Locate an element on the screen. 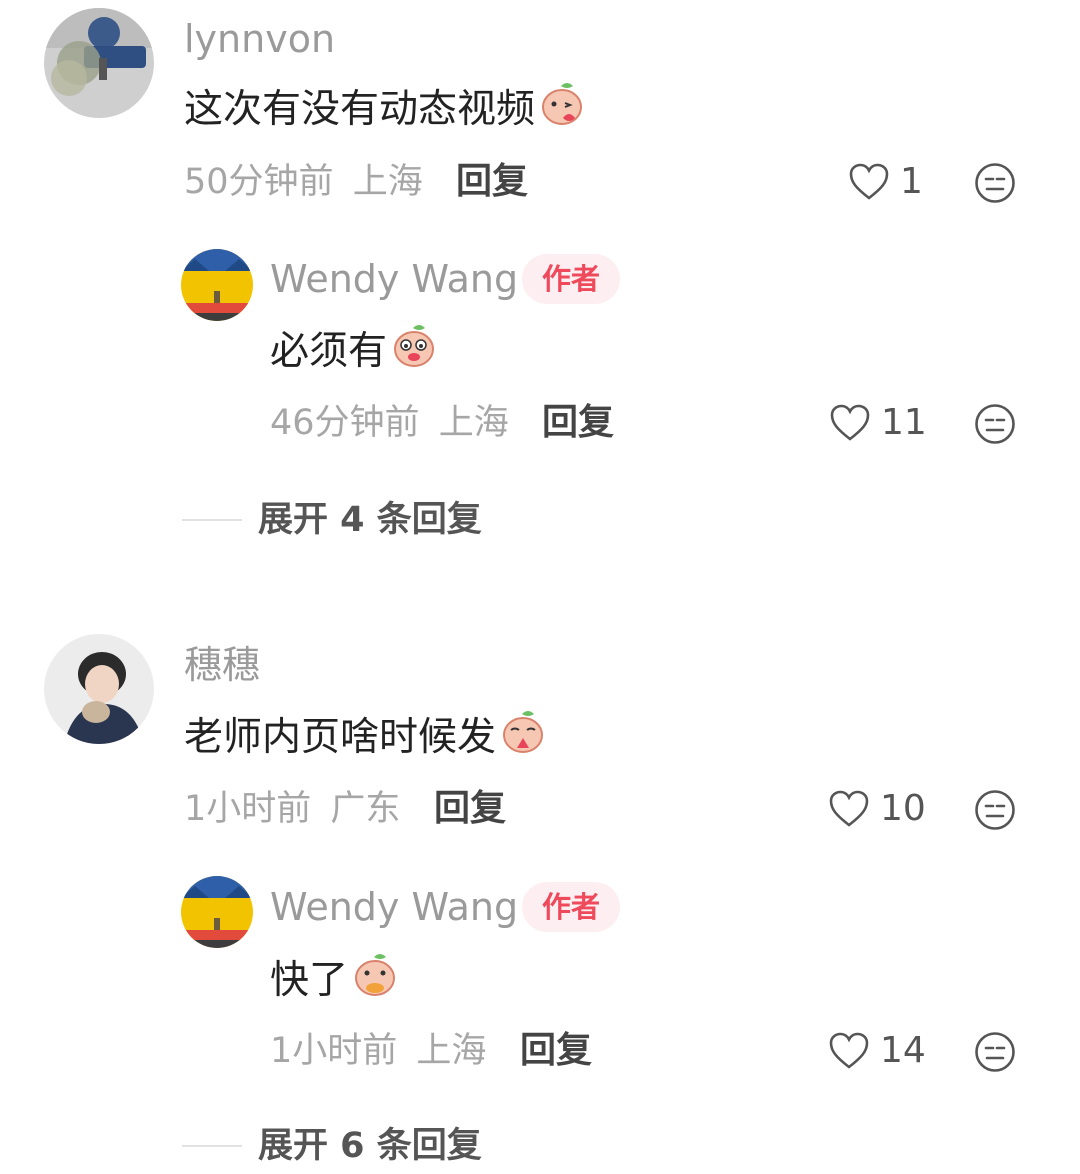 The image size is (1080, 1174). reply-text: 快了 is located at coordinates (334, 981).